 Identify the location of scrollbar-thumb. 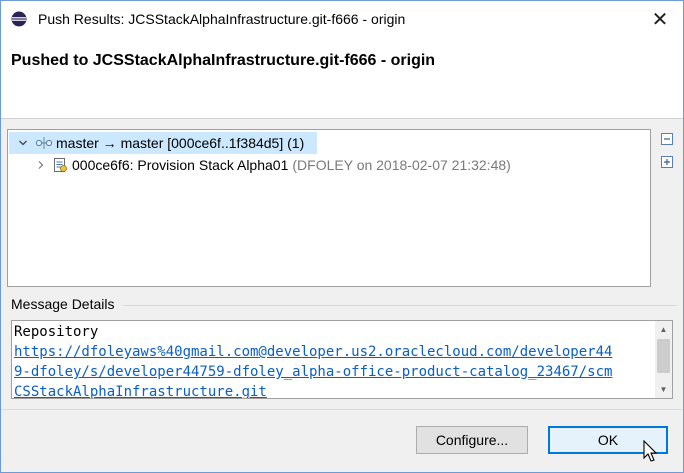
(663, 356).